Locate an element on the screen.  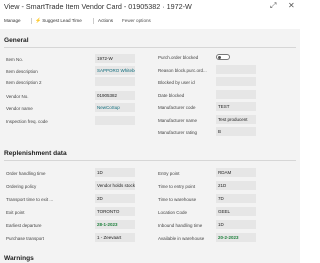
inspection-freq-label: Inspection freq. code is located at coordinates (27, 121).